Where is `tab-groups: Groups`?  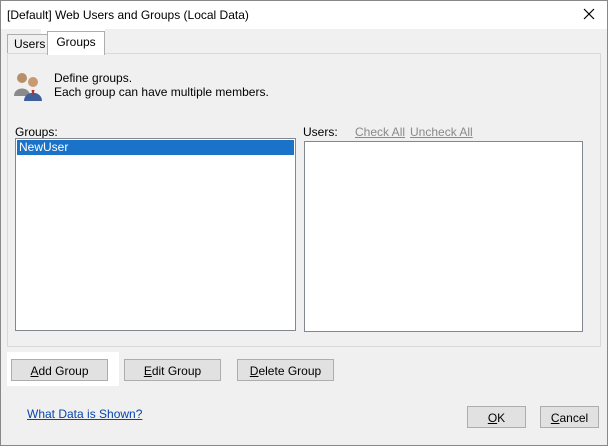 tab-groups: Groups is located at coordinates (76, 43).